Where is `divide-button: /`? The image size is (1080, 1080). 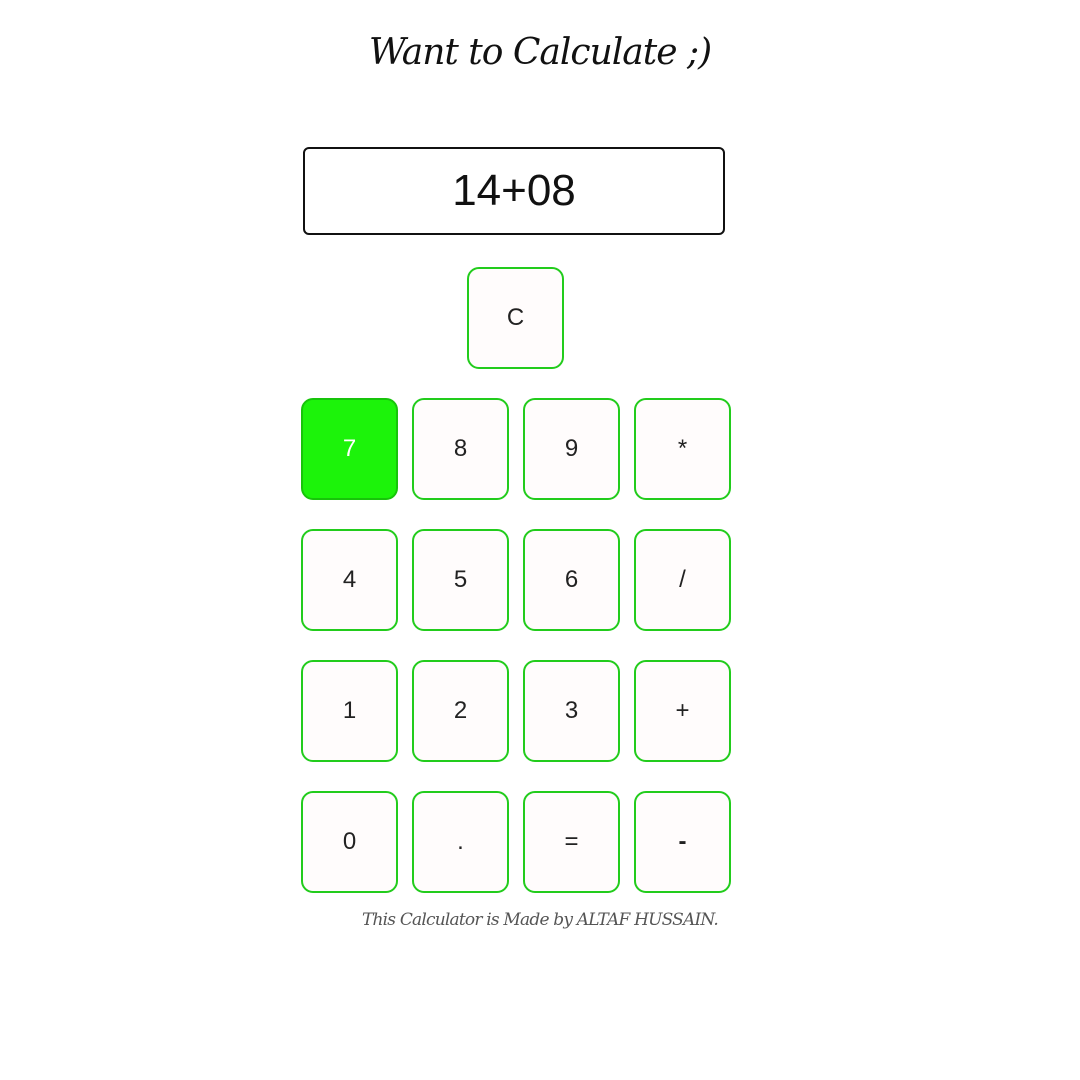 divide-button: / is located at coordinates (682, 580).